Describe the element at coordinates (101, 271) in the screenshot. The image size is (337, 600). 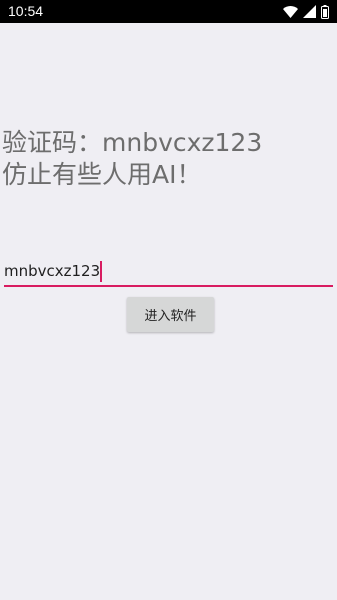
I see `text-cursor` at that location.